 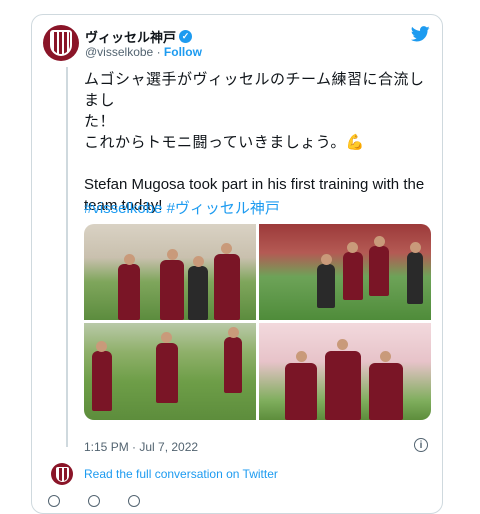 I want to click on like-button, so click(x=54, y=501).